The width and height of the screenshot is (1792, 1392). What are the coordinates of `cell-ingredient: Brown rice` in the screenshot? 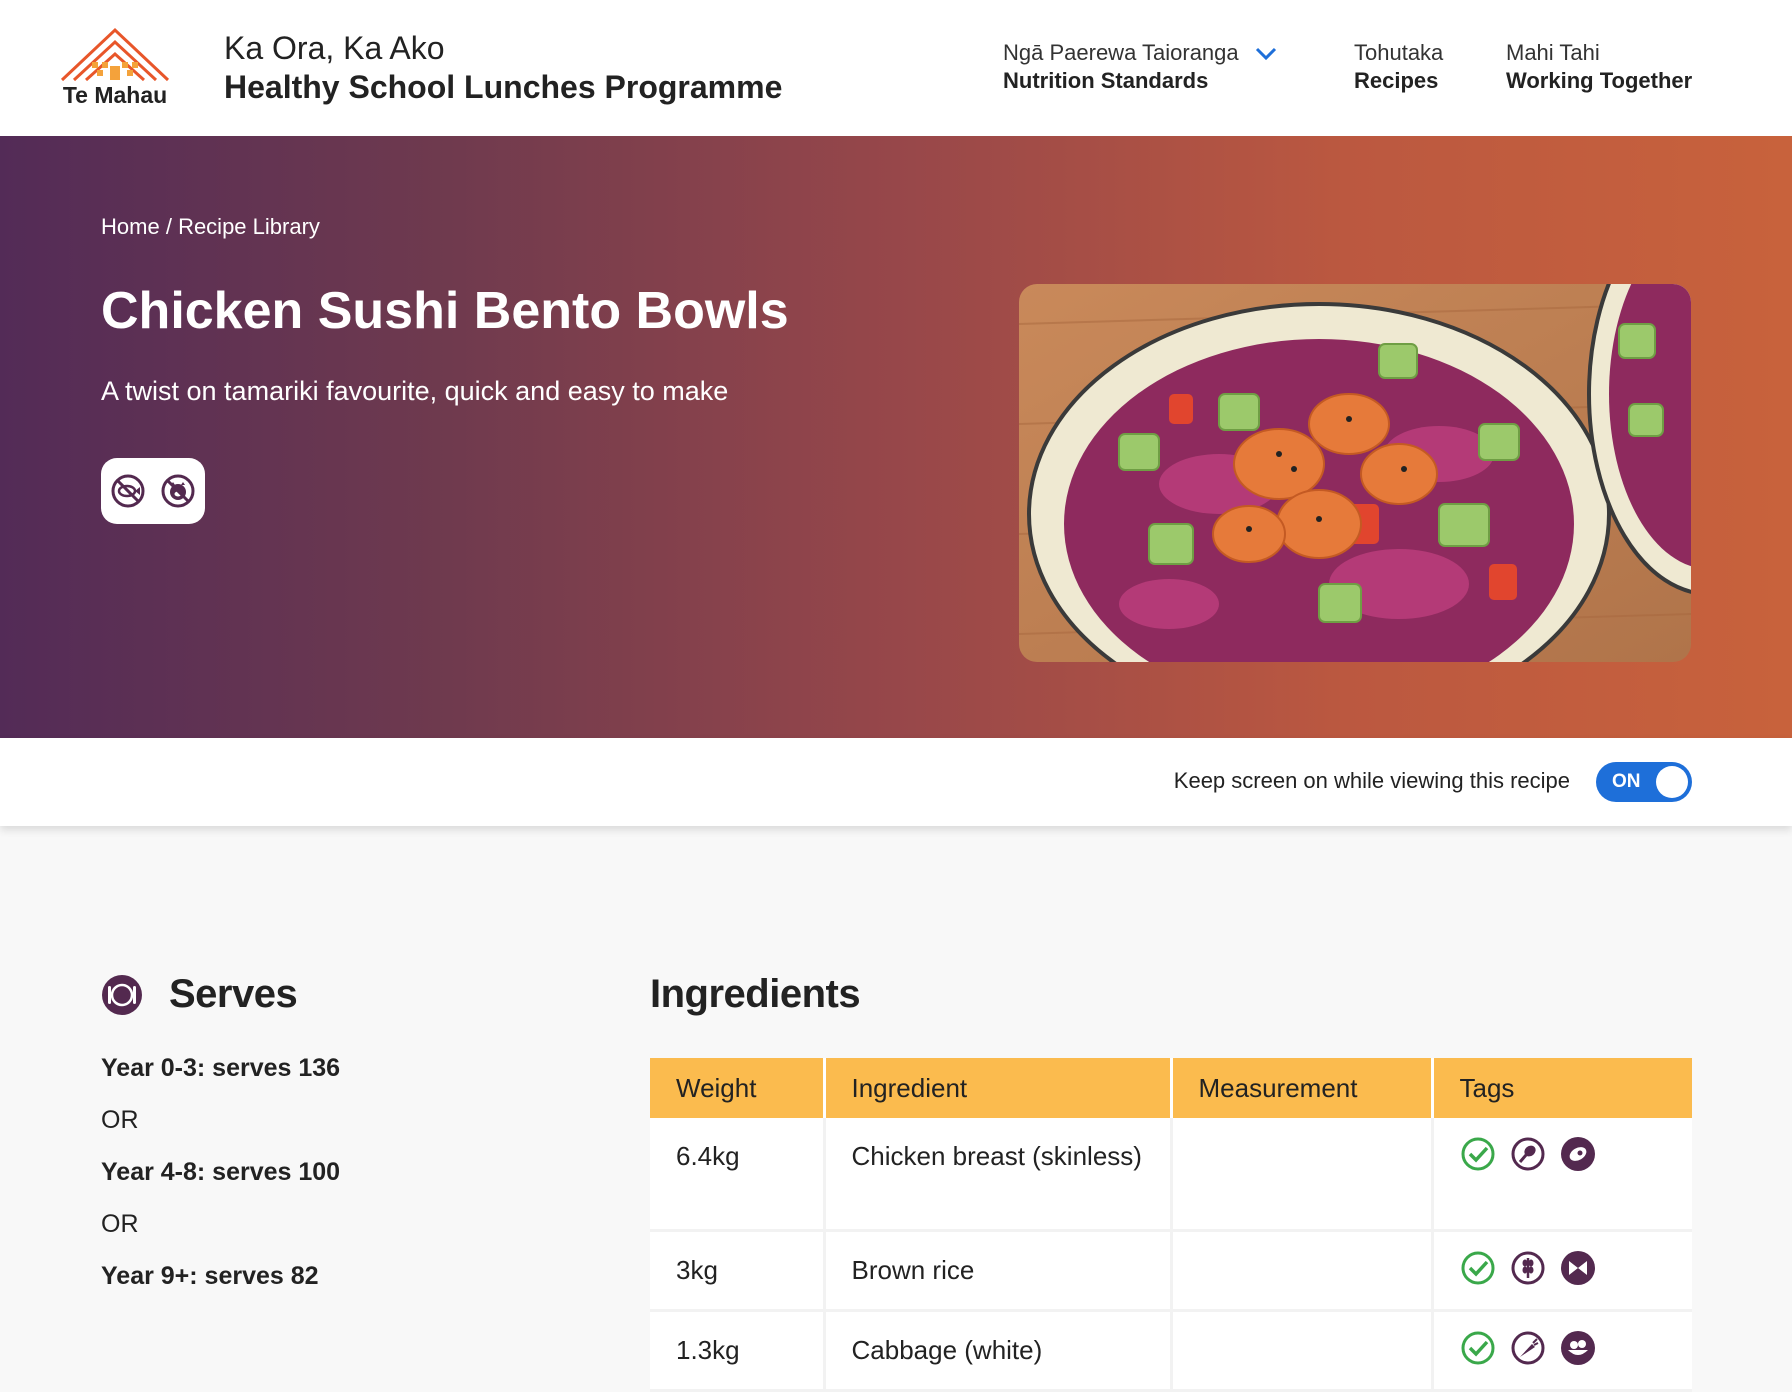 It's located at (998, 1271).